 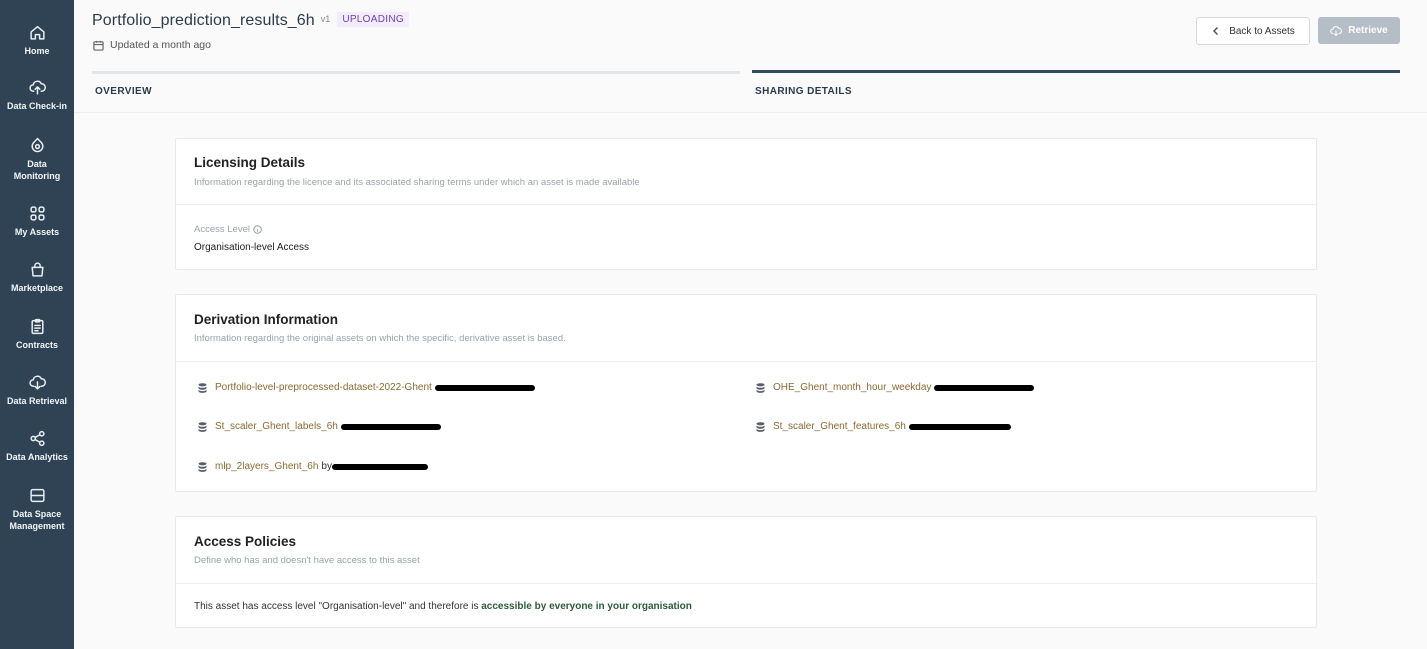 What do you see at coordinates (1262, 31) in the screenshot?
I see `back-to-assets-label: Back to Assets` at bounding box center [1262, 31].